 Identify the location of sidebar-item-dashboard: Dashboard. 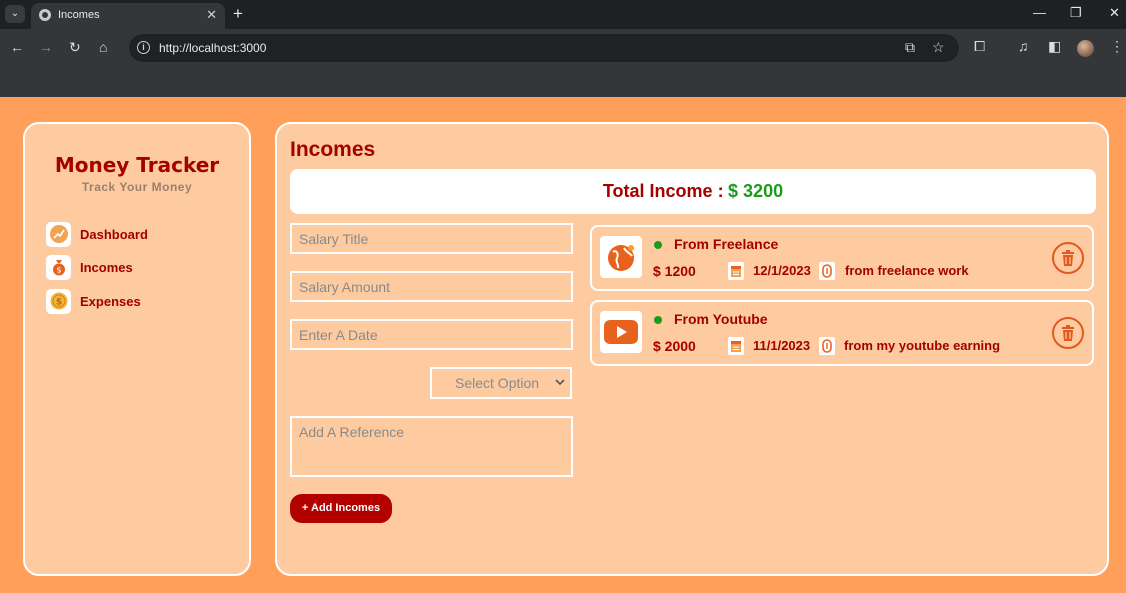
(97, 234).